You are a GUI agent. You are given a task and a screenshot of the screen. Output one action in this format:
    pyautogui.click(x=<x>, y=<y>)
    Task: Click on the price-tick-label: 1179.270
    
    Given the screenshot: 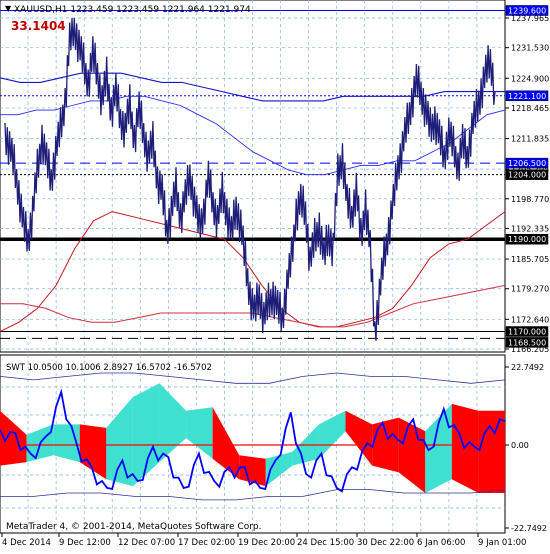 What is the action you would take?
    pyautogui.click(x=530, y=289)
    